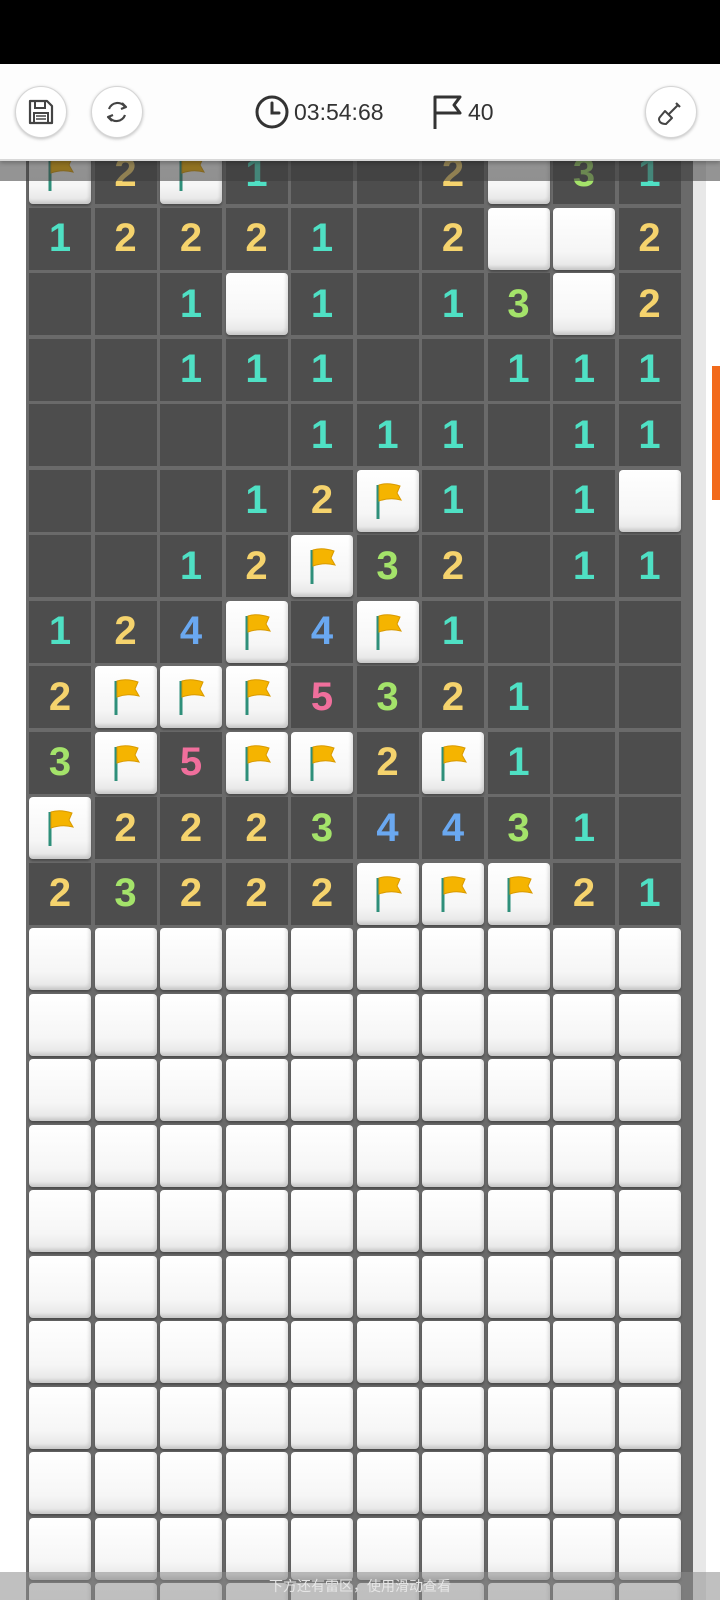  I want to click on restart-button, so click(117, 112).